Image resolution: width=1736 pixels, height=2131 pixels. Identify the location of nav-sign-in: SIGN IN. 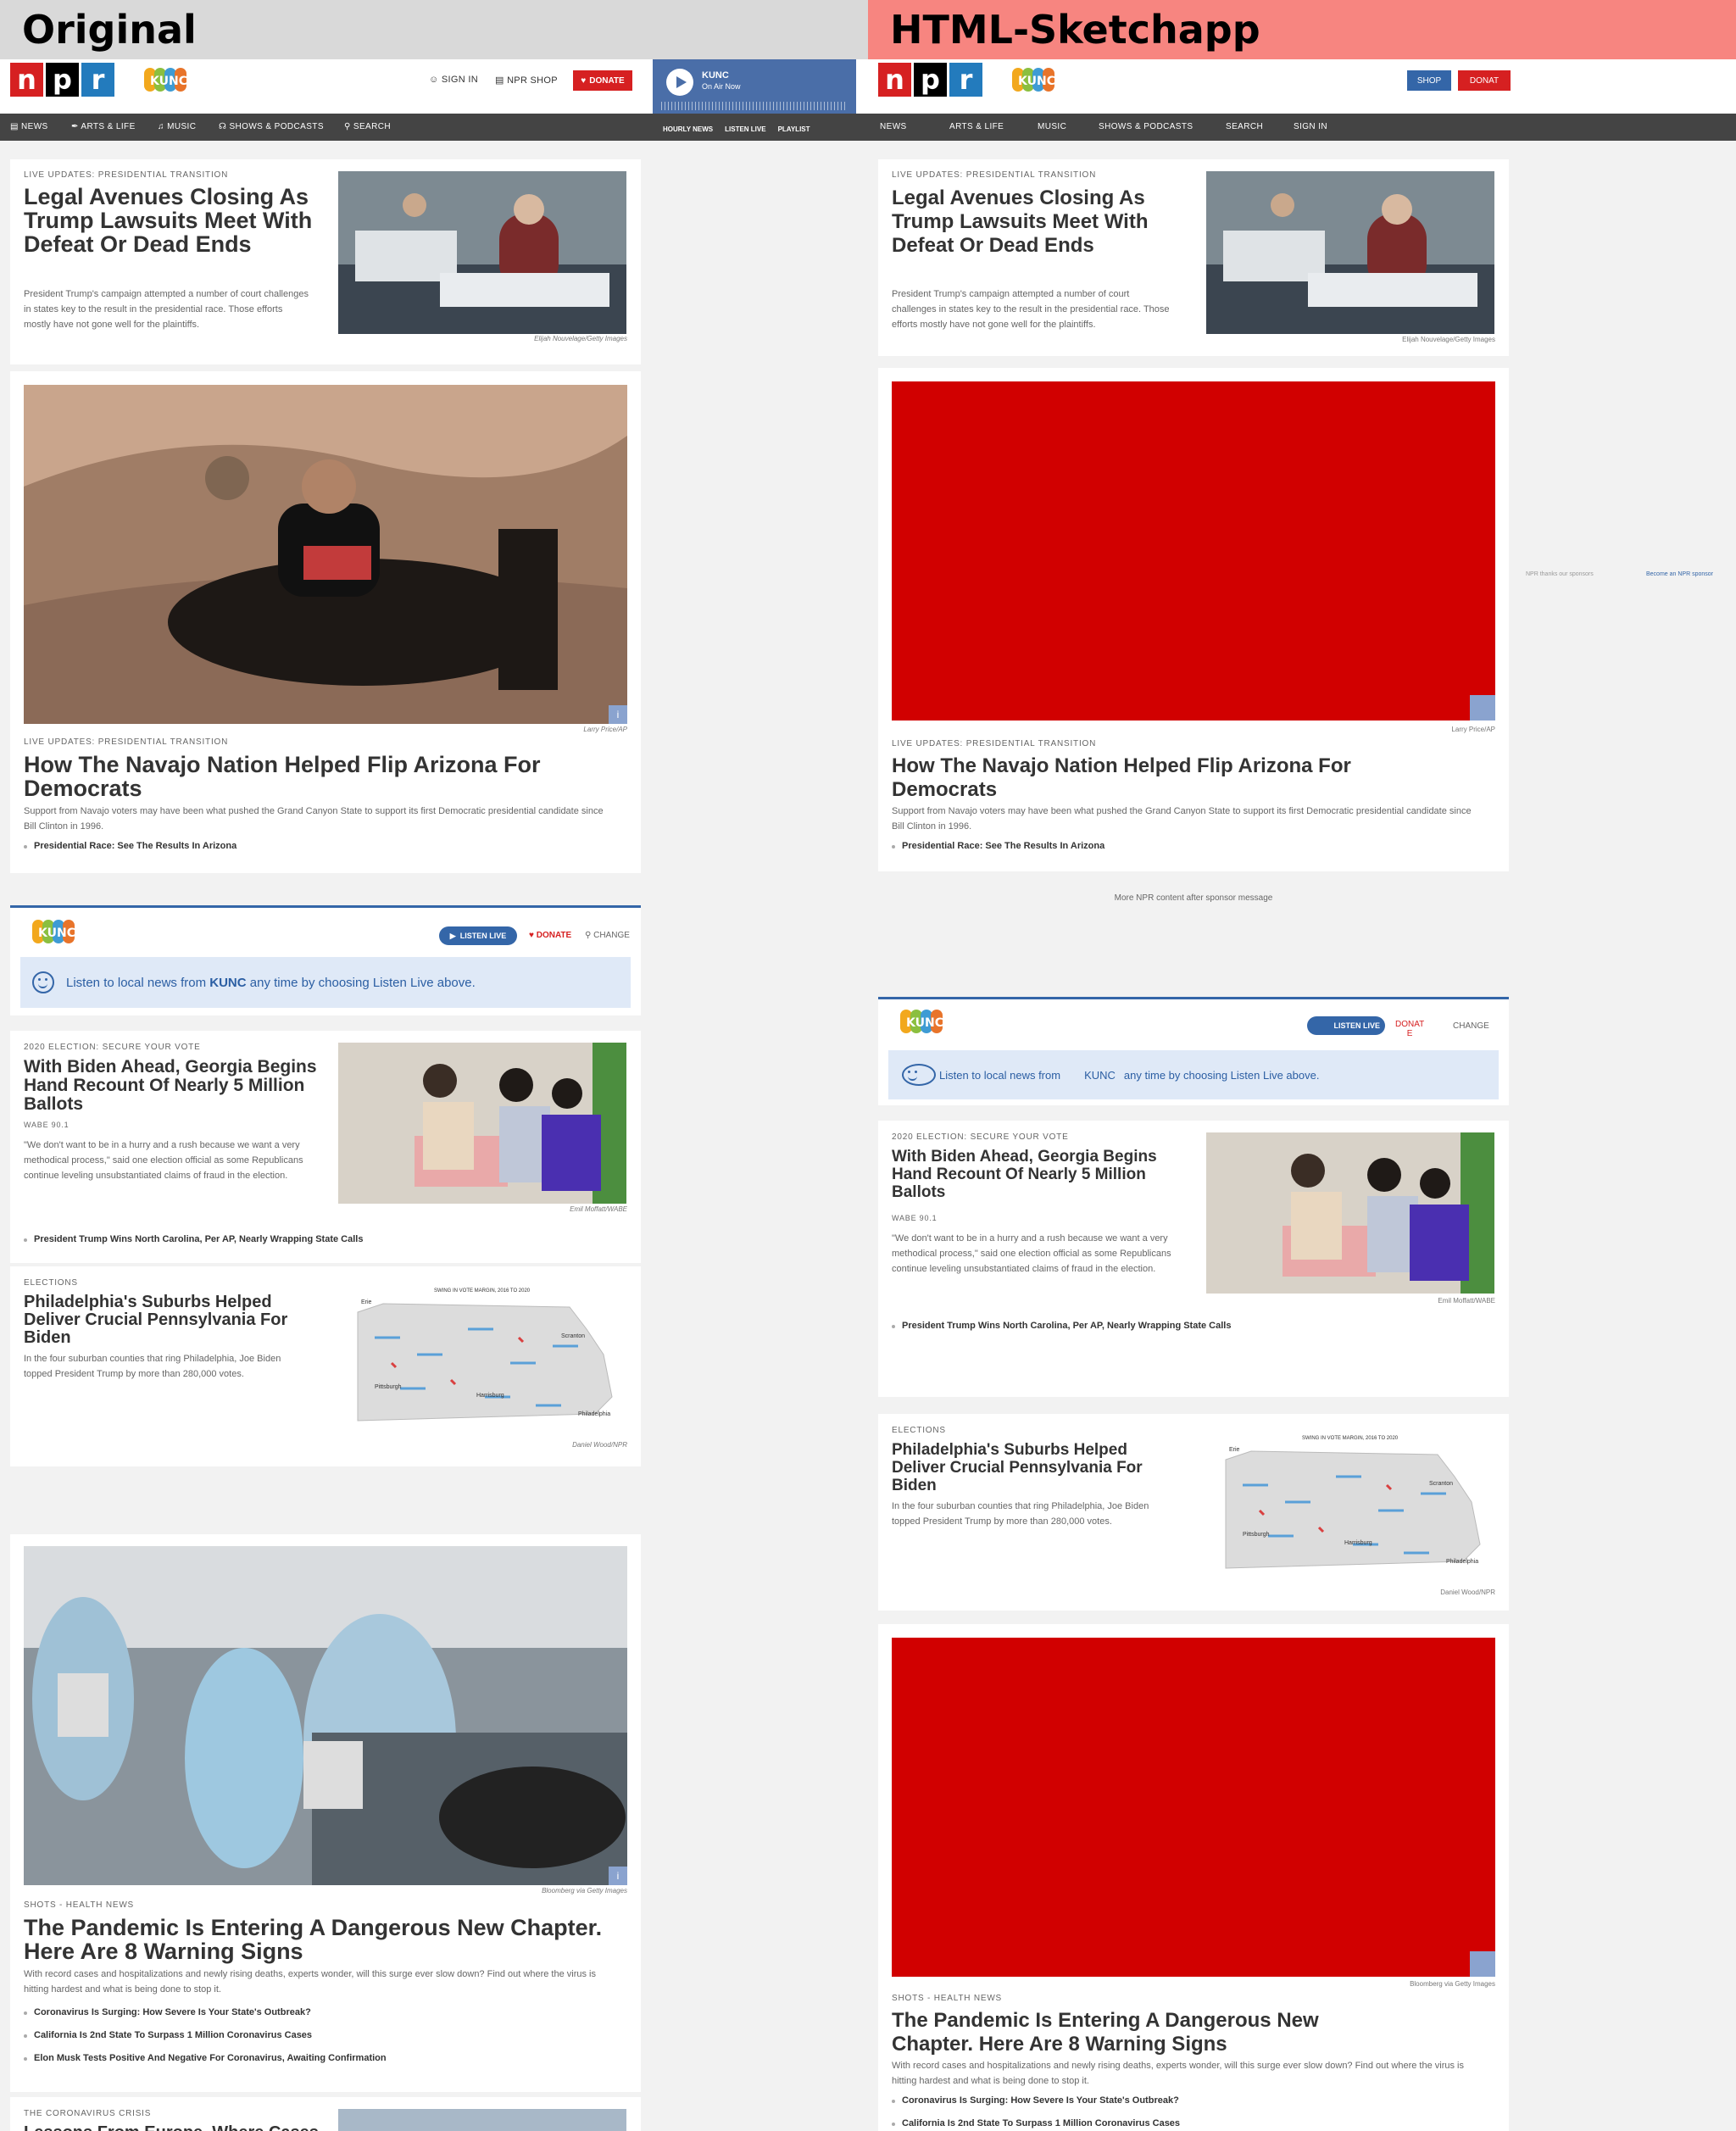
(1310, 126).